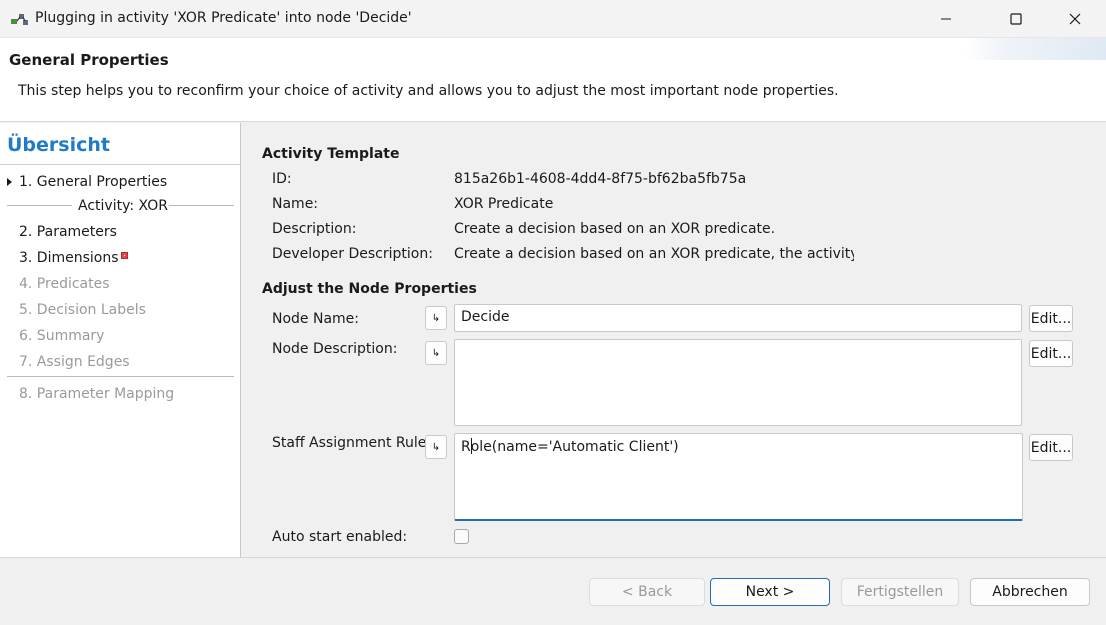 The height and width of the screenshot is (625, 1106). What do you see at coordinates (314, 229) in the screenshot?
I see `description-label: Description:` at bounding box center [314, 229].